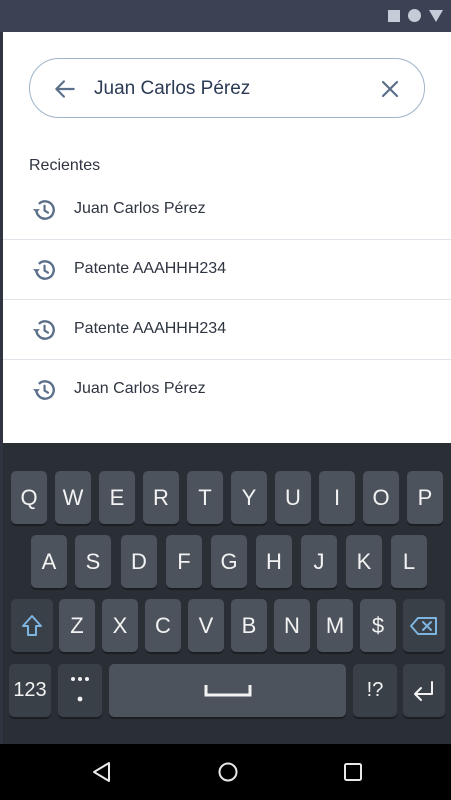  I want to click on key-g: G, so click(229, 561).